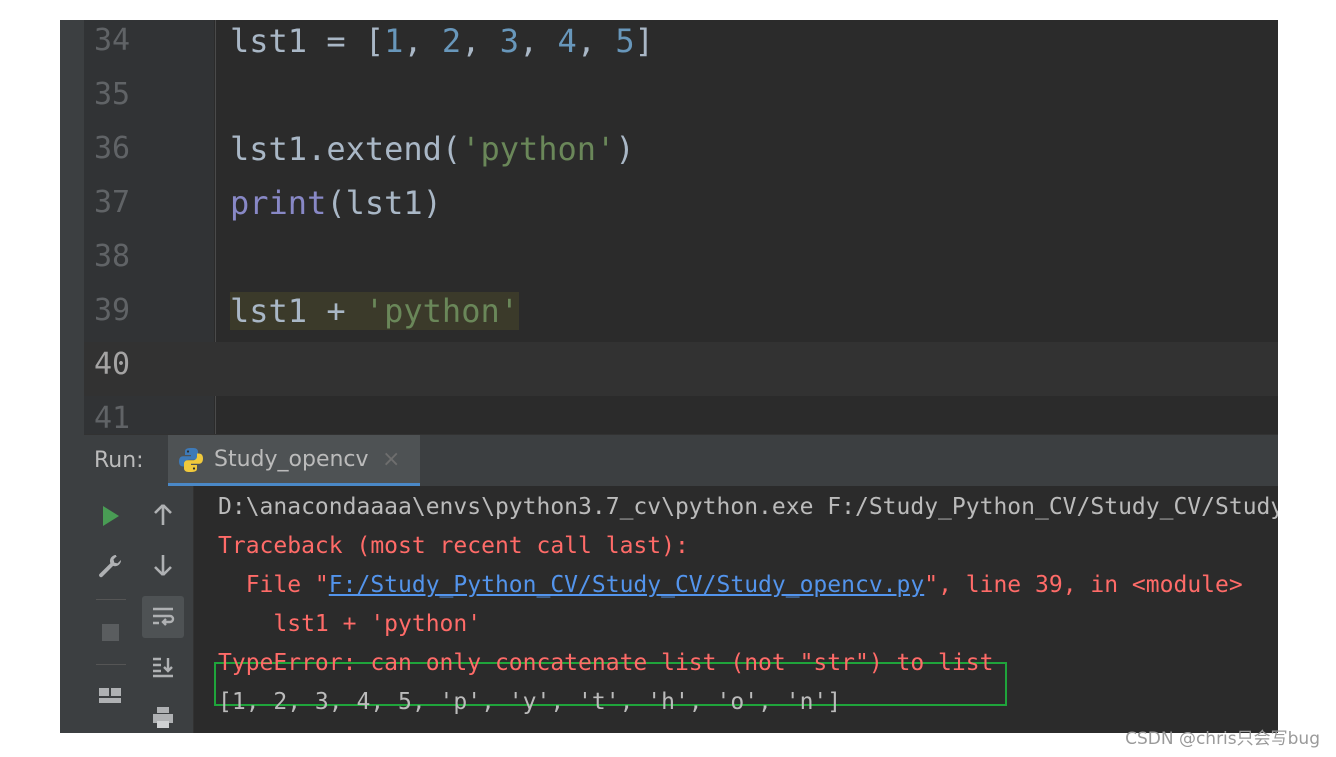 The image size is (1336, 757). What do you see at coordinates (278, 203) in the screenshot?
I see `code-token: print` at bounding box center [278, 203].